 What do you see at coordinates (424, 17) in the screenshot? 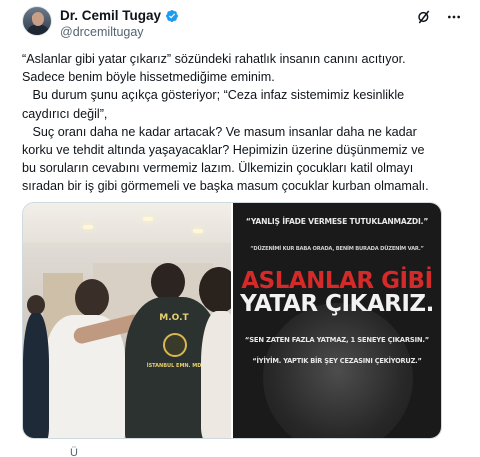
I see `grok-icon` at bounding box center [424, 17].